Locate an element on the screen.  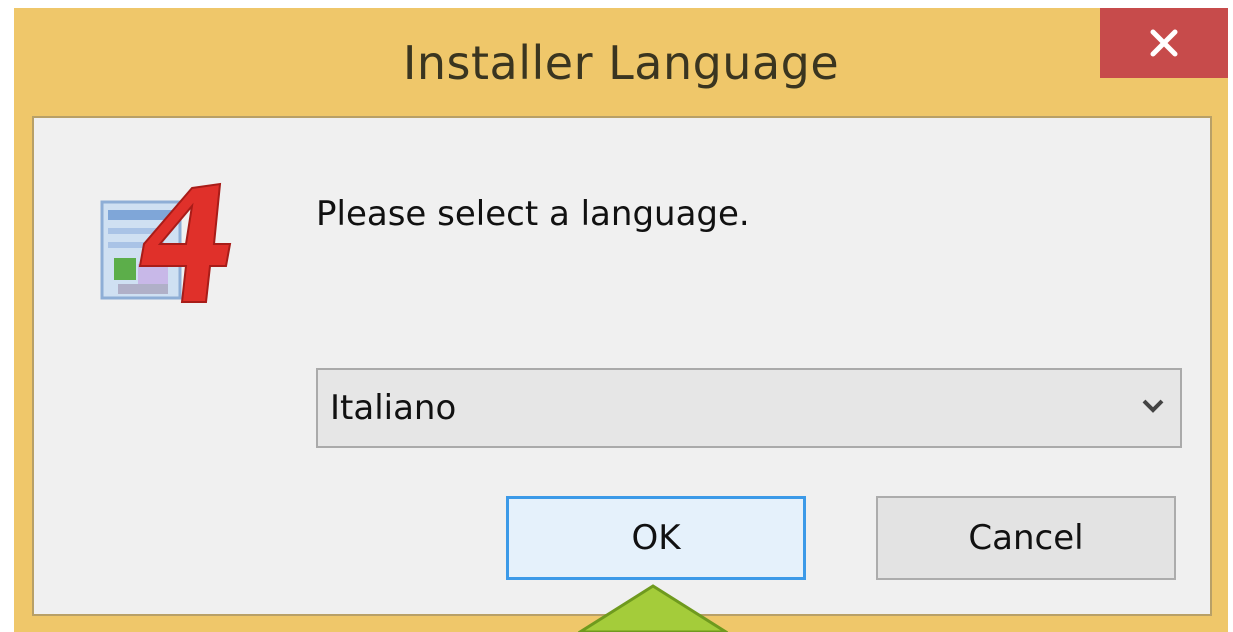
language-prompt: Please select a language. is located at coordinates (533, 214).